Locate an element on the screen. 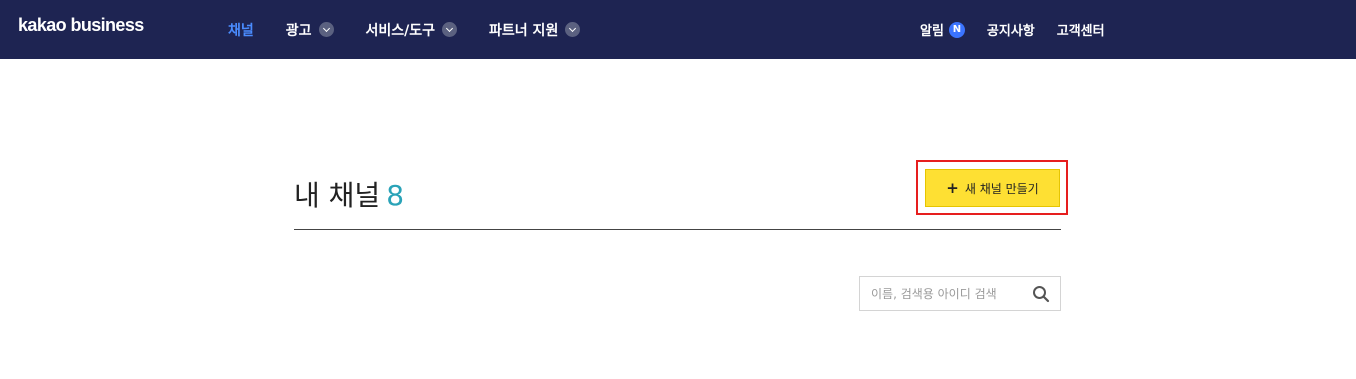 Image resolution: width=1356 pixels, height=379 pixels. menu-item-label: 파트너 지원 is located at coordinates (524, 30).